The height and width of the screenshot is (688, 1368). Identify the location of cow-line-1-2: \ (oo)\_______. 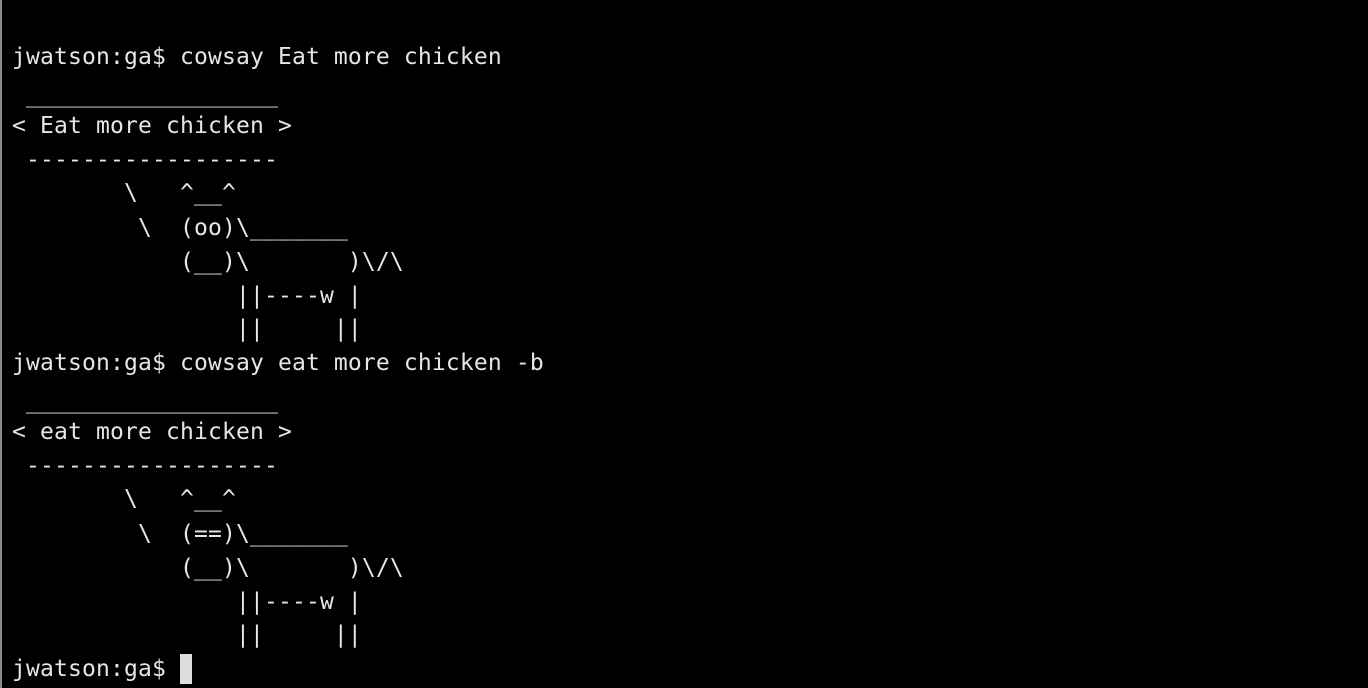
(180, 228).